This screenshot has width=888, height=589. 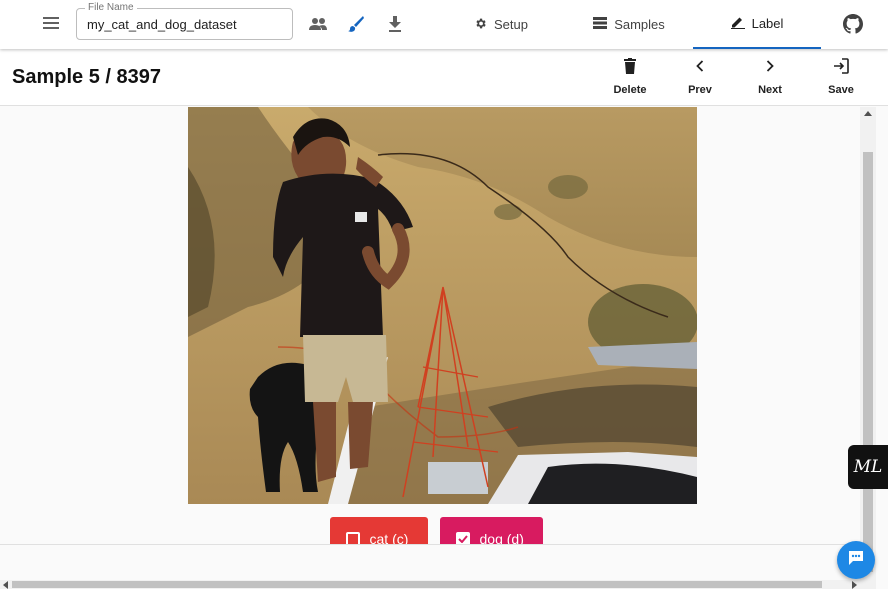 I want to click on prev-button: Prev, so click(x=700, y=77).